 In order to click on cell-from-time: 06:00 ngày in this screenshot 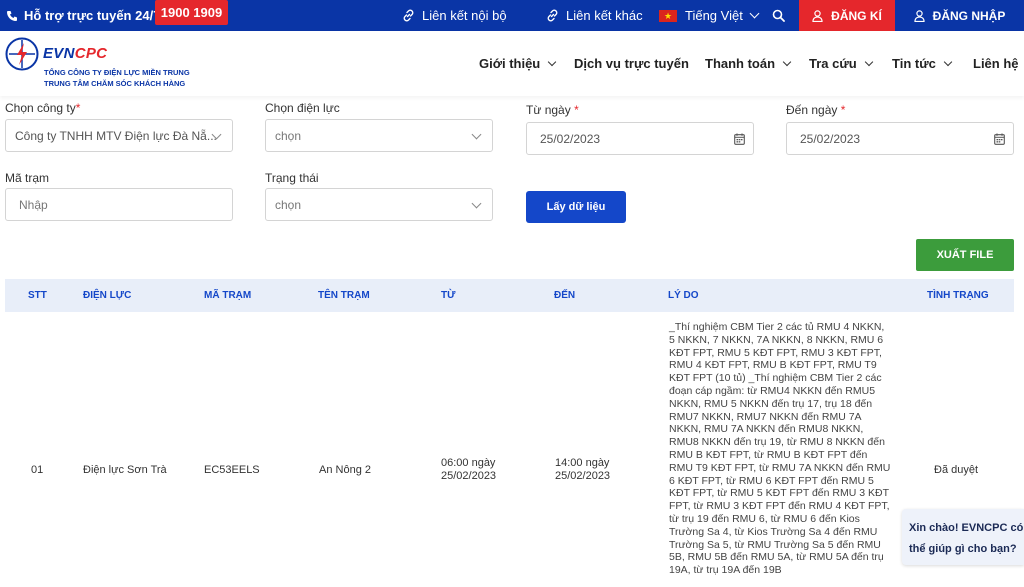, I will do `click(468, 463)`.